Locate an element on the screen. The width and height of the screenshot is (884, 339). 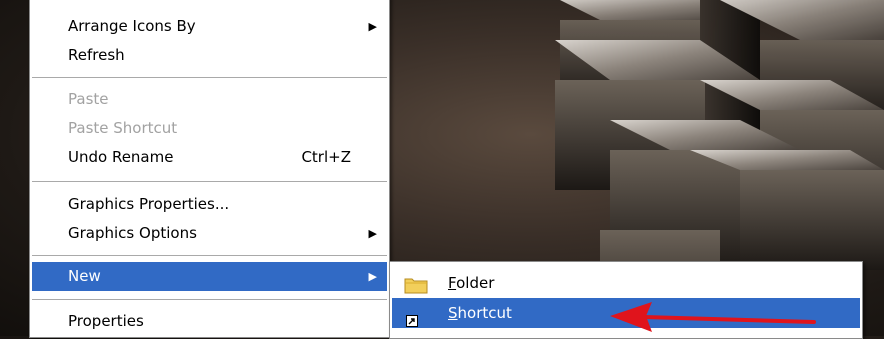
menu-item-paste-shortcut: Paste Shortcut is located at coordinates (209, 128).